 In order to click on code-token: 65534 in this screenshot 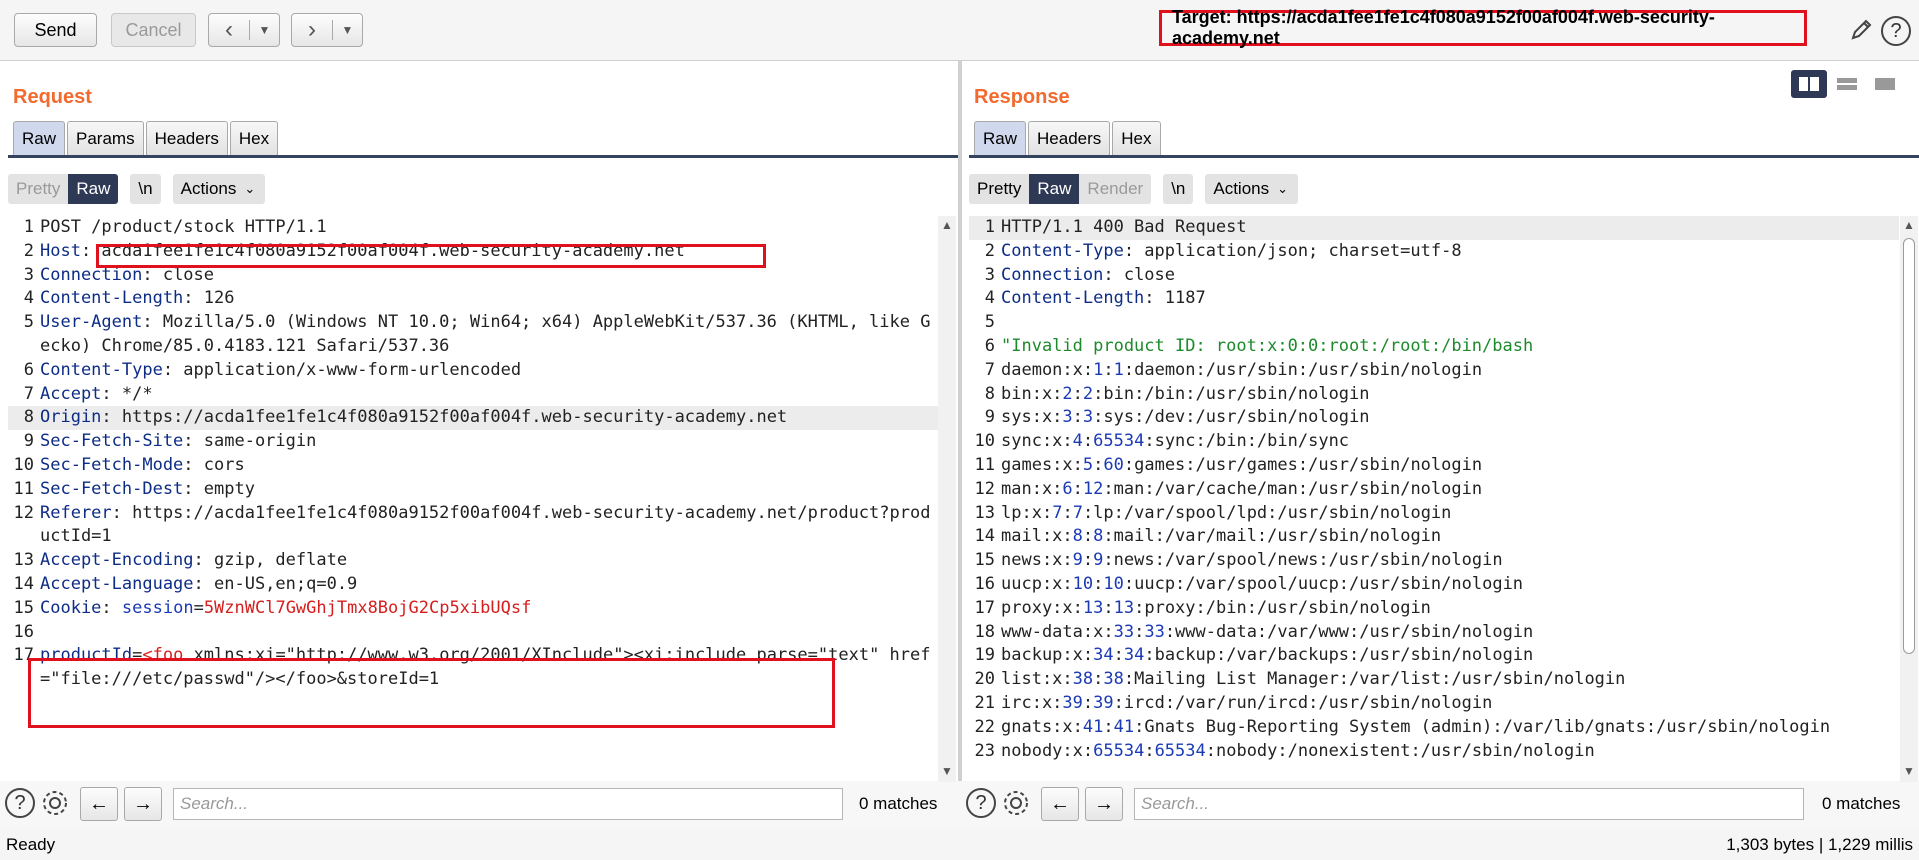, I will do `click(1180, 750)`.